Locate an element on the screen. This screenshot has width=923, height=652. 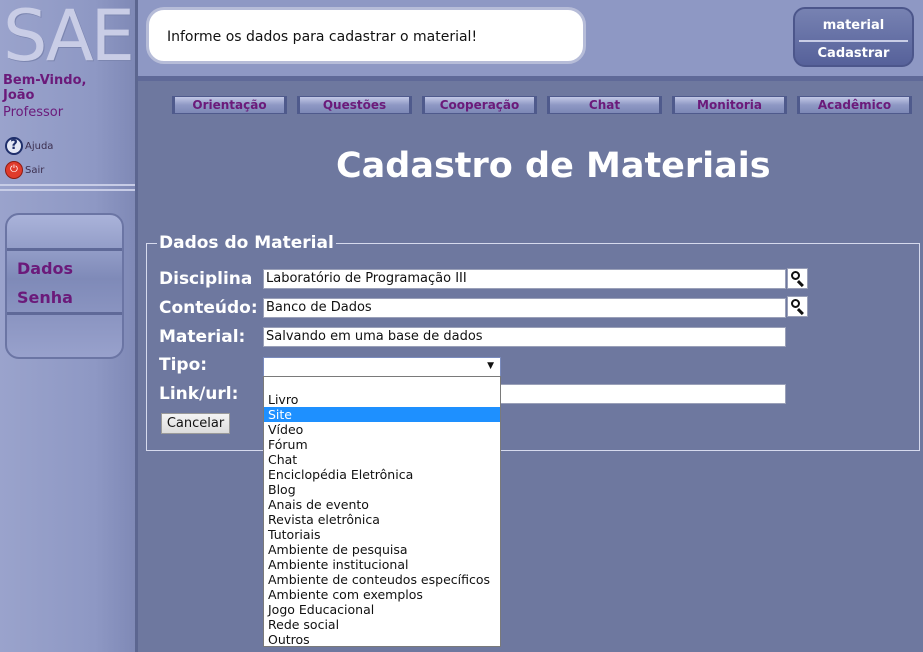
disciplina-label: Disciplina is located at coordinates (206, 279).